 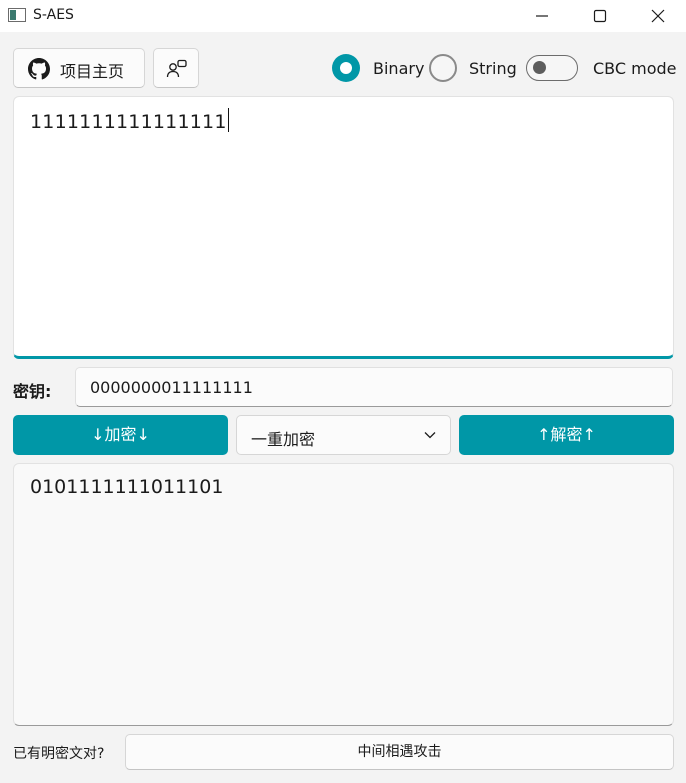 What do you see at coordinates (493, 68) in the screenshot?
I see `string-label: String` at bounding box center [493, 68].